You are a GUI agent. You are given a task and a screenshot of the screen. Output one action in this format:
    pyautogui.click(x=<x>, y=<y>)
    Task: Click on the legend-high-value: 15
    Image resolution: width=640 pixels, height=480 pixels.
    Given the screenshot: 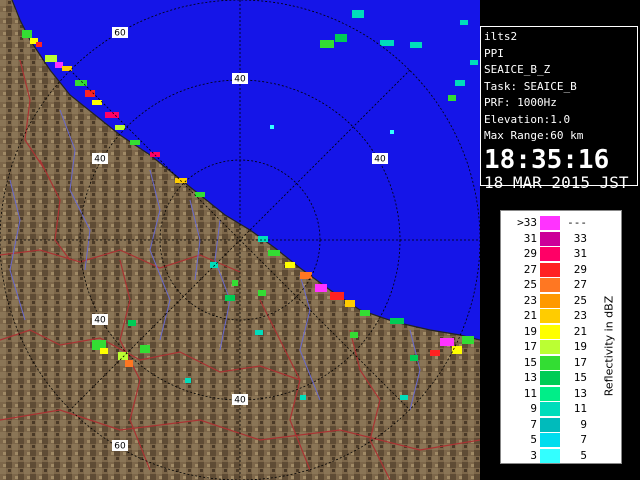 What is the action you would take?
    pyautogui.click(x=580, y=377)
    